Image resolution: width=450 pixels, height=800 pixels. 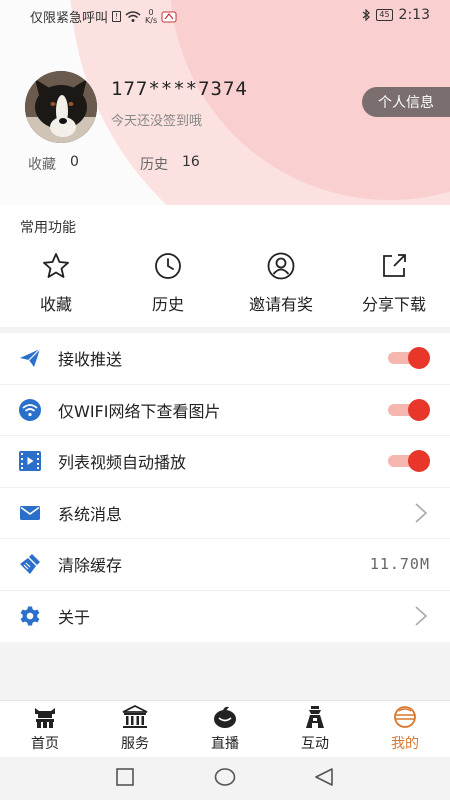 I want to click on nav-tab-service: 服务, so click(x=135, y=729).